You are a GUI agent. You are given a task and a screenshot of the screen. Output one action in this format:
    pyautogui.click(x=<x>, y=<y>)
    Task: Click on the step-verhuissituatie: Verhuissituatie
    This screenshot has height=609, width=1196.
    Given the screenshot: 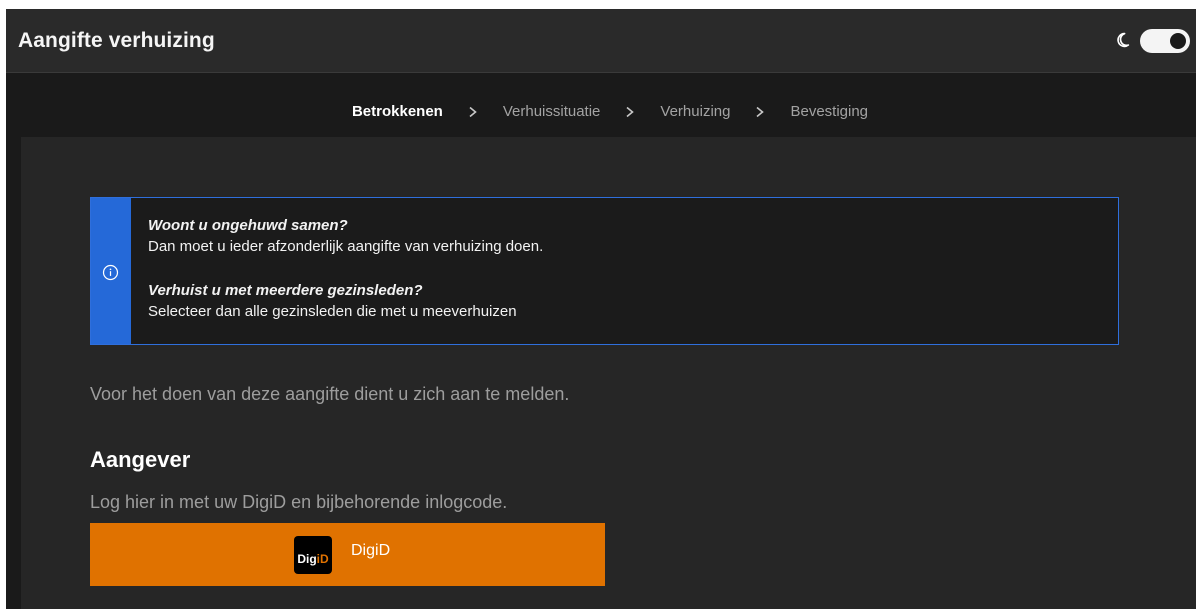 What is the action you would take?
    pyautogui.click(x=552, y=111)
    